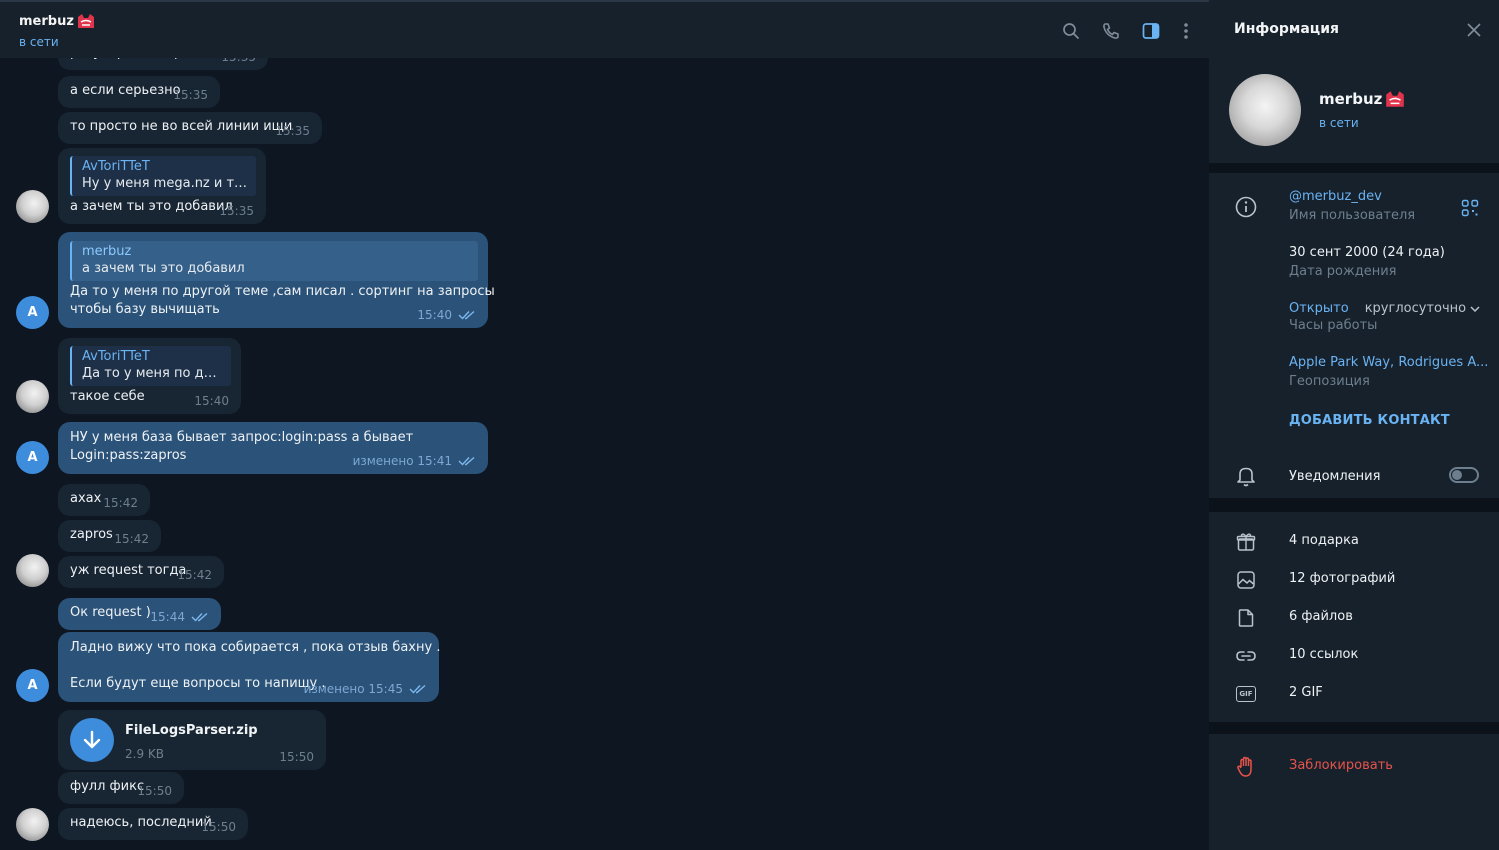  Describe the element at coordinates (1354, 81) in the screenshot. I see `profile-block: Информация merbuz в сети` at that location.